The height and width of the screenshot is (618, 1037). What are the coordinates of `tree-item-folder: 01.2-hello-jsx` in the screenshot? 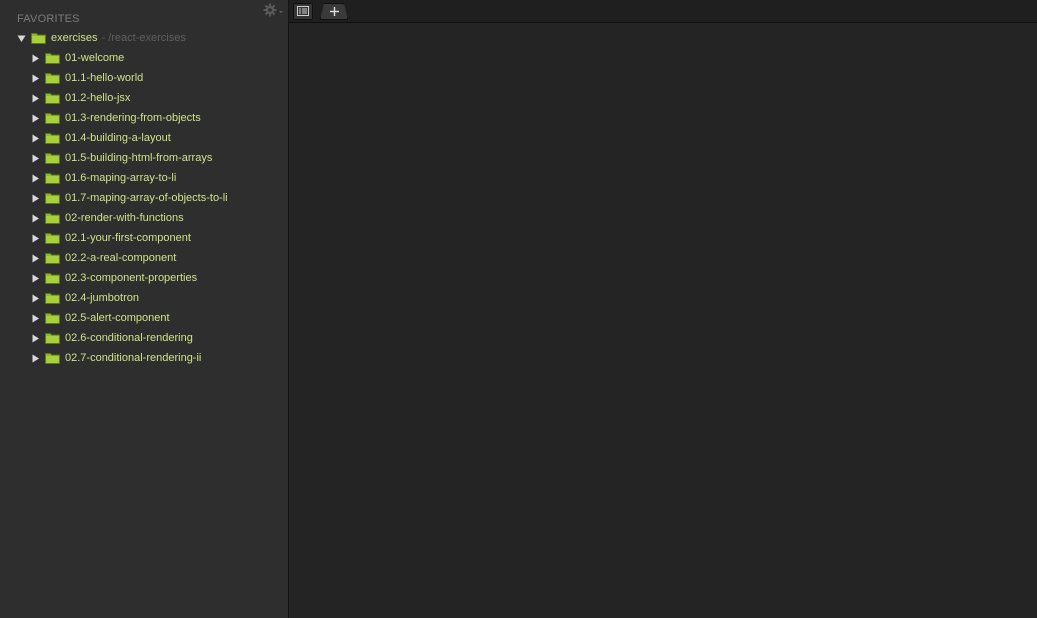 It's located at (144, 98).